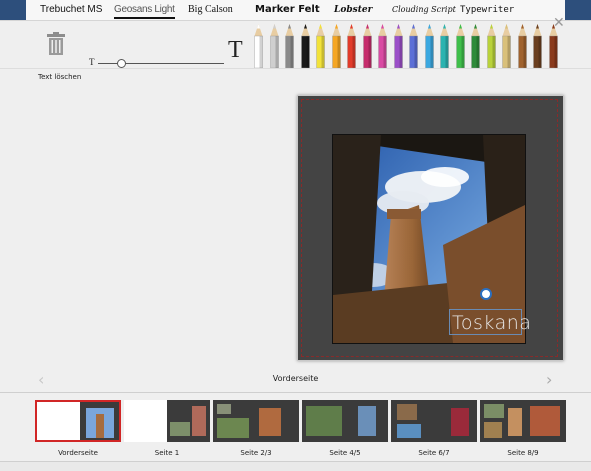 The image size is (591, 471). Describe the element at coordinates (13, 10) in the screenshot. I see `window-edge-left` at that location.